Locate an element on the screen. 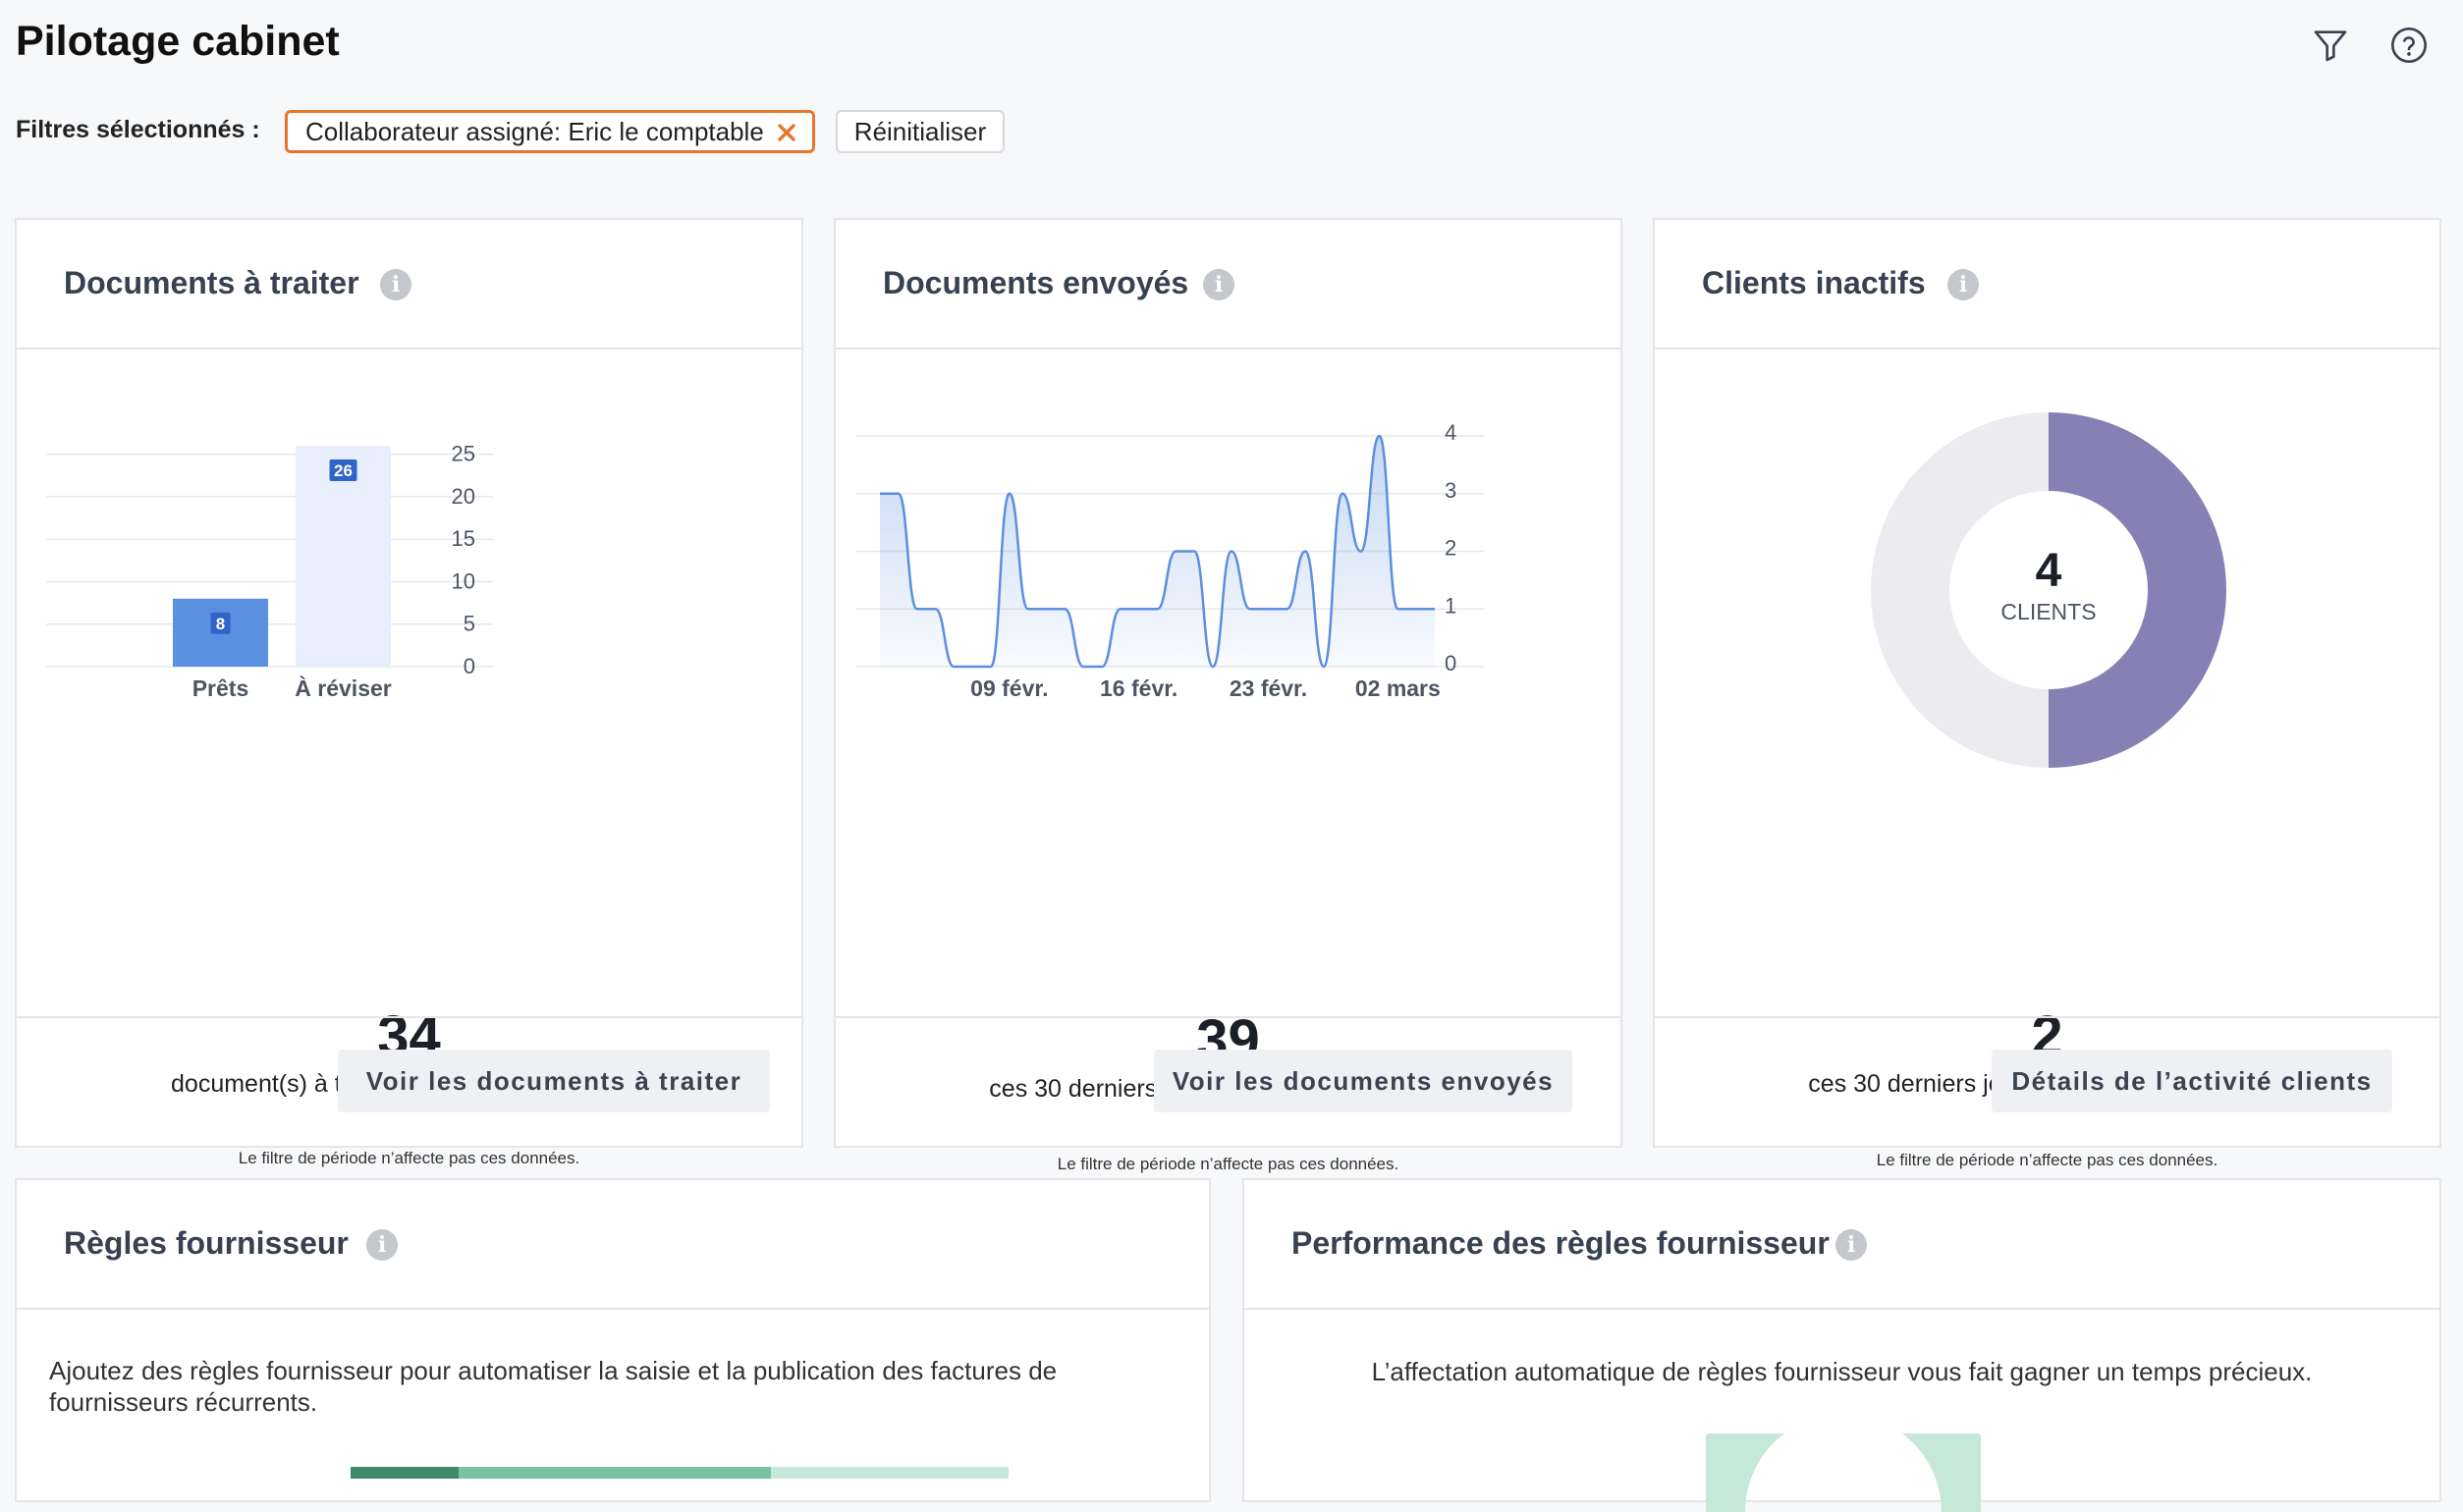 The height and width of the screenshot is (1512, 2463). page-title: Pilotage cabinet is located at coordinates (178, 41).